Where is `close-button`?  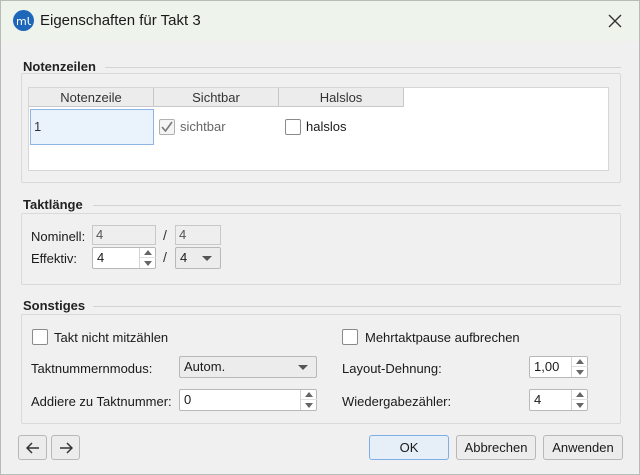 close-button is located at coordinates (615, 21).